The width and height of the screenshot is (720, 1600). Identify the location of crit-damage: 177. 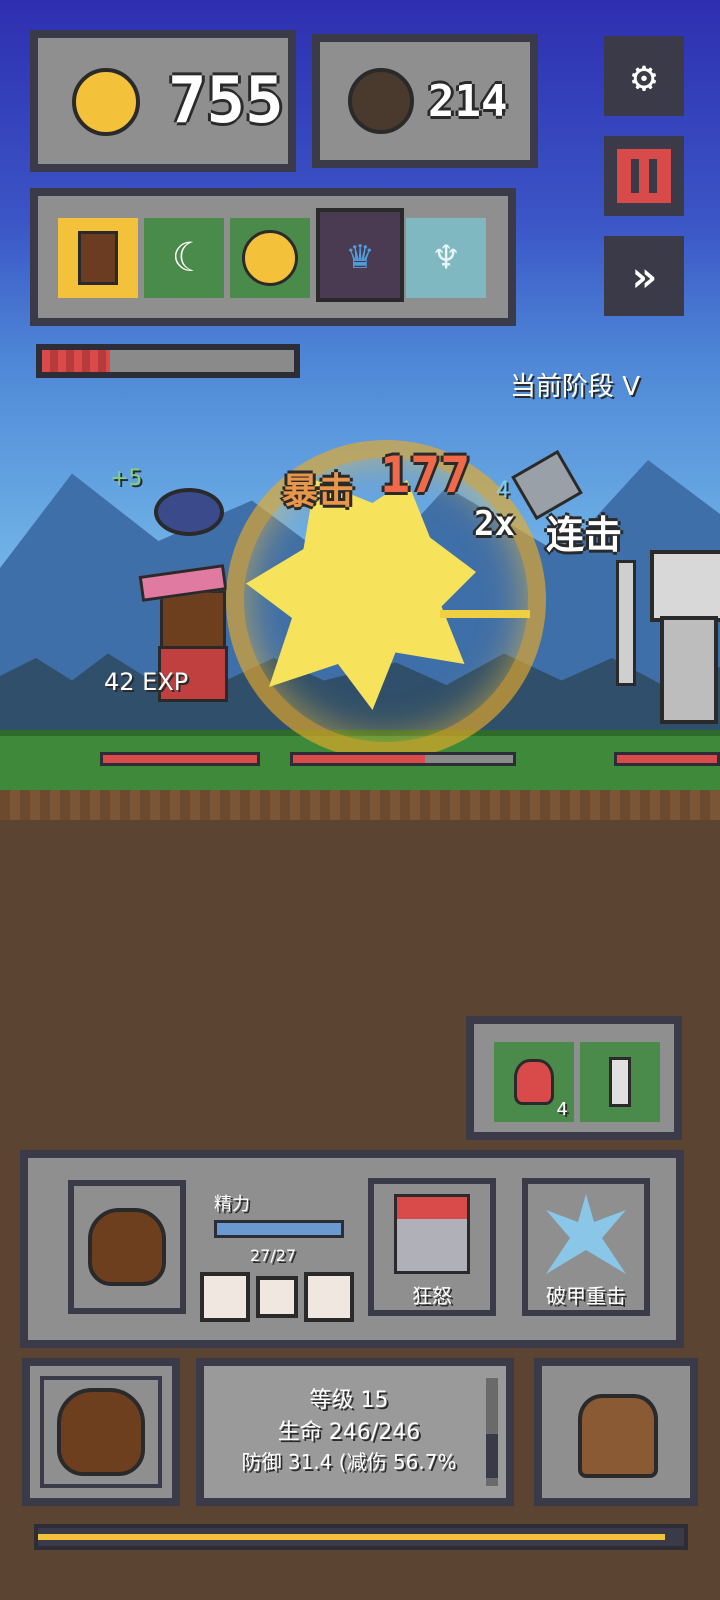
(425, 475).